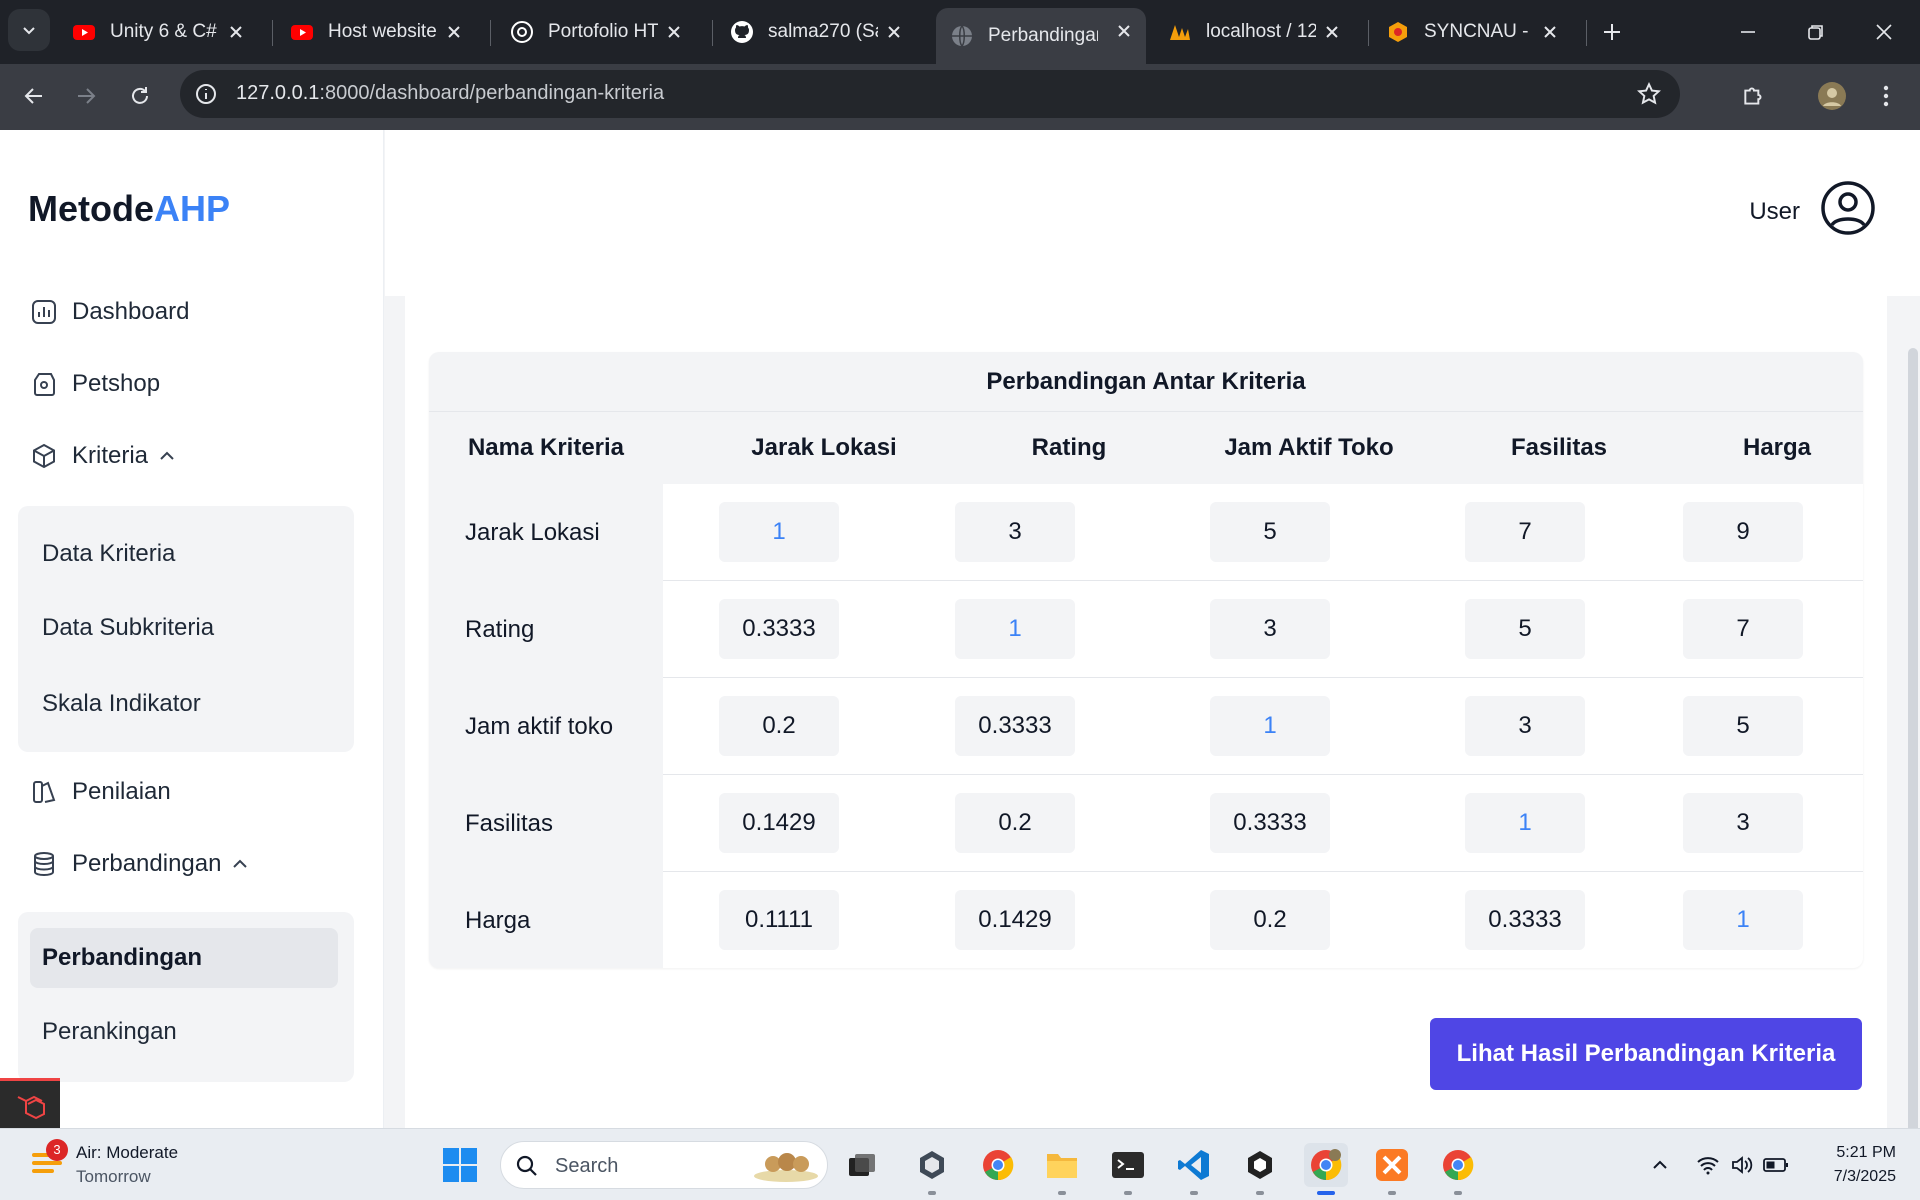 Image resolution: width=1920 pixels, height=1200 pixels. What do you see at coordinates (1559, 447) in the screenshot?
I see `table-header: Fasilitas` at bounding box center [1559, 447].